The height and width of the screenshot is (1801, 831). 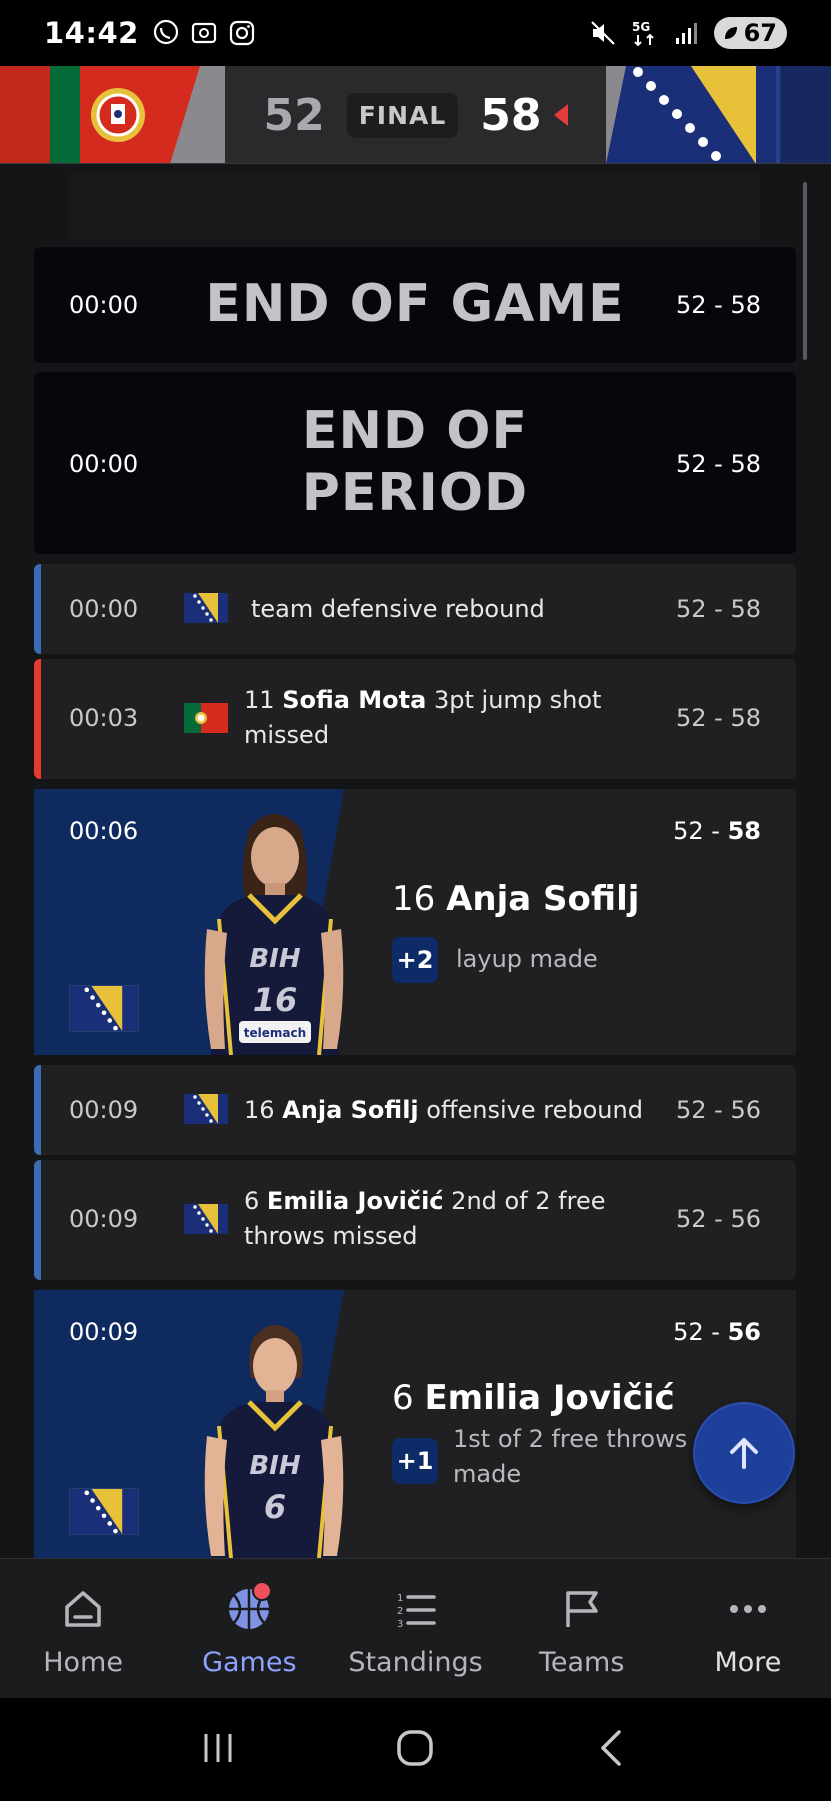 What do you see at coordinates (416, 1609) in the screenshot?
I see `list-icon: 1 2 3` at bounding box center [416, 1609].